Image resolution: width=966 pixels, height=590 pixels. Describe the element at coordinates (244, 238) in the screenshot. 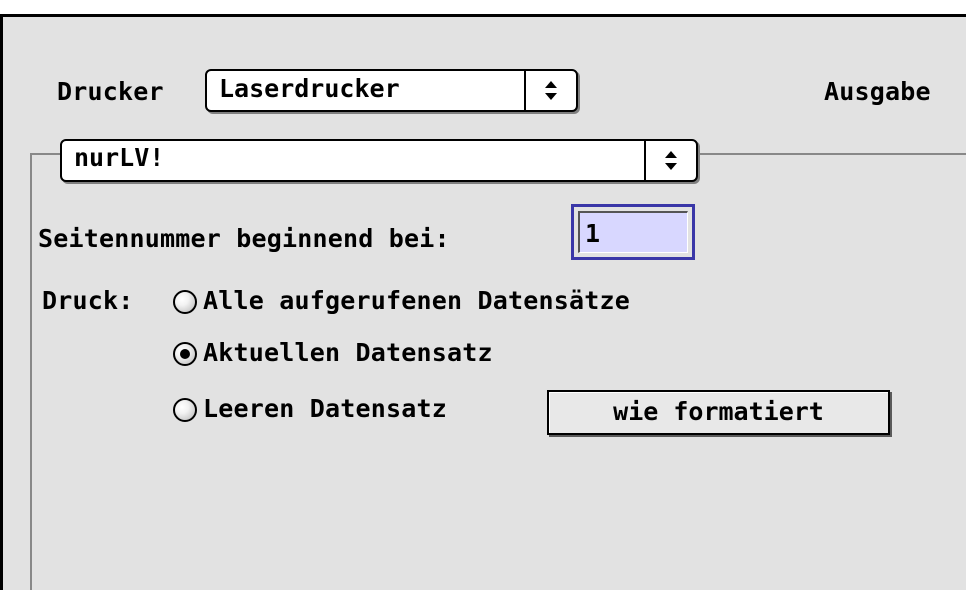

I see `page-number-label: Seitennummer beginnend bei:` at that location.